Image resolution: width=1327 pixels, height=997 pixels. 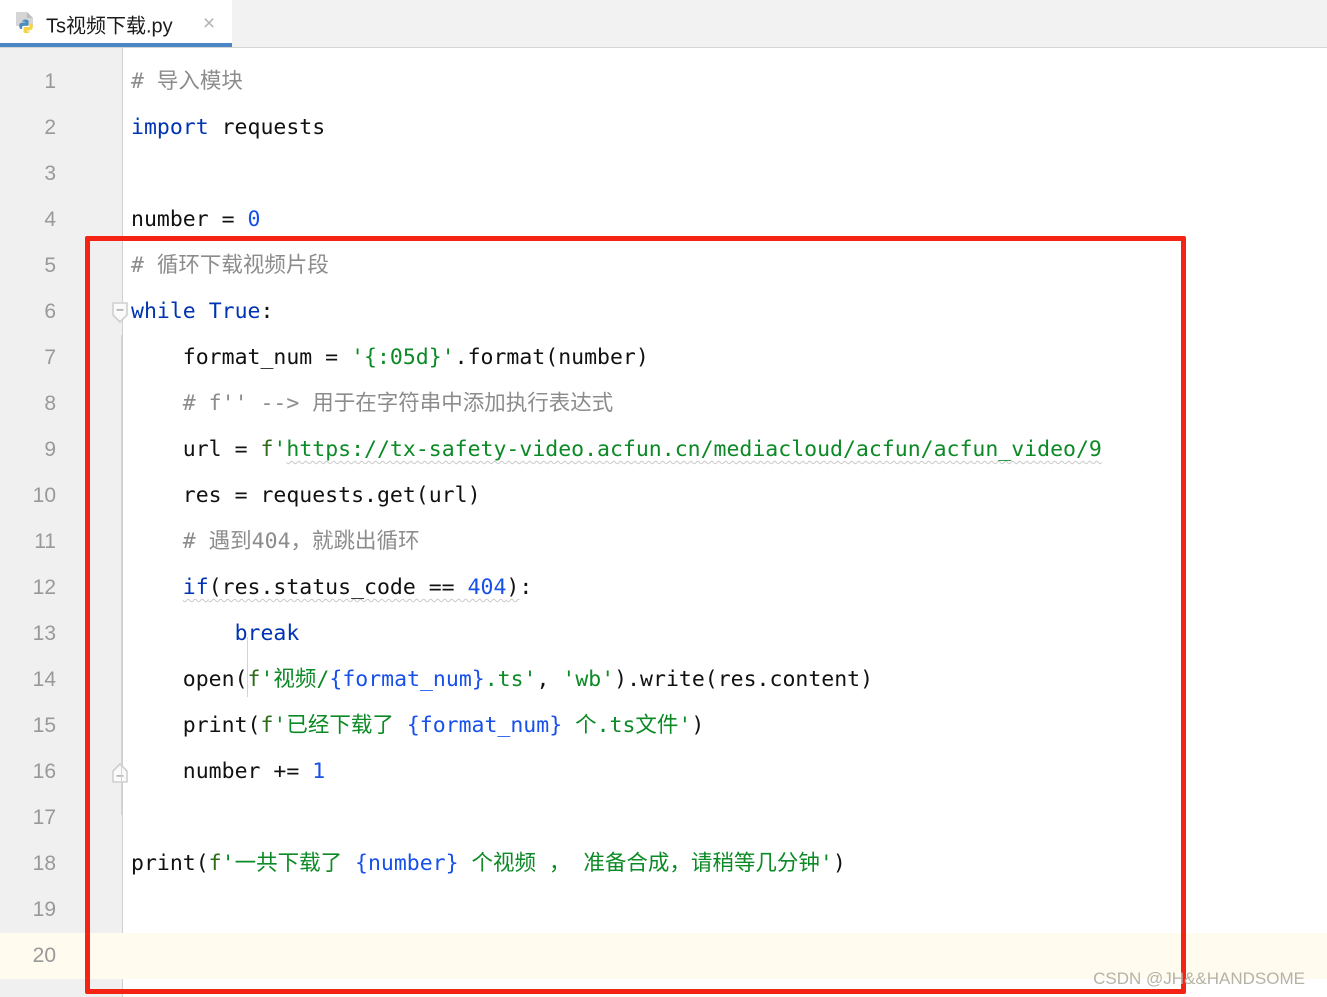 What do you see at coordinates (551, 357) in the screenshot?
I see `token-plain: .format(number)` at bounding box center [551, 357].